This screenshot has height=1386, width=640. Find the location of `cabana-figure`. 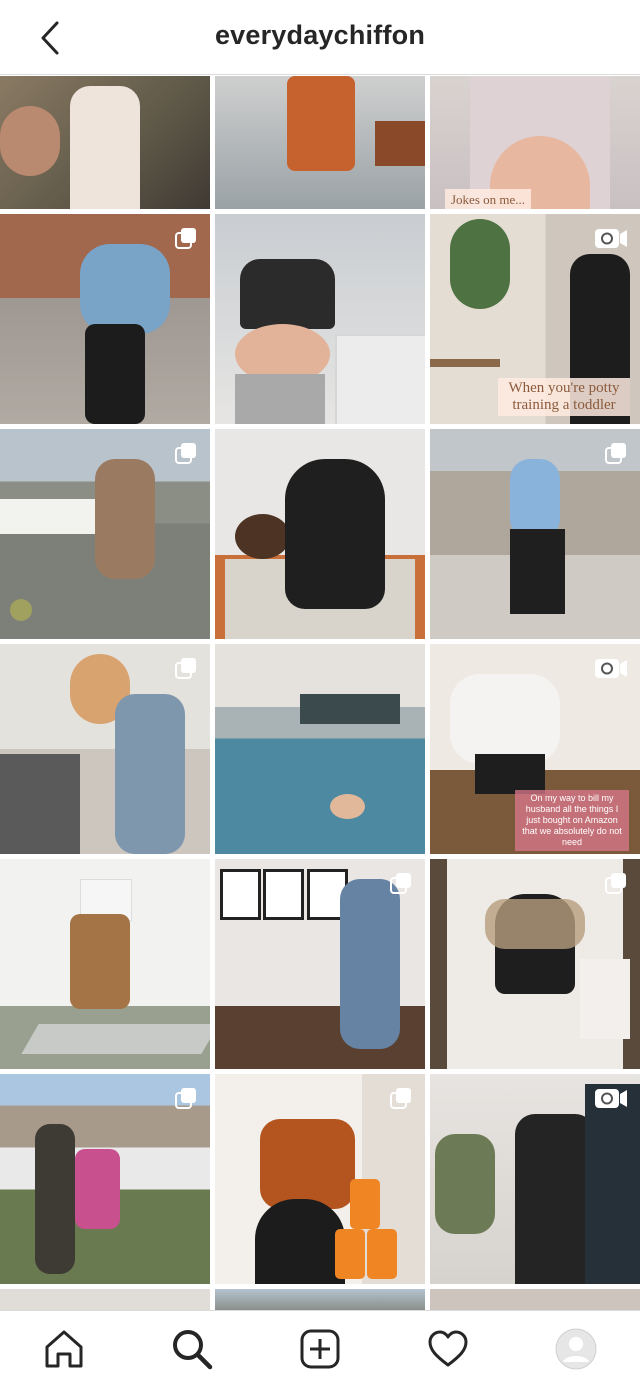

cabana-figure is located at coordinates (350, 709).